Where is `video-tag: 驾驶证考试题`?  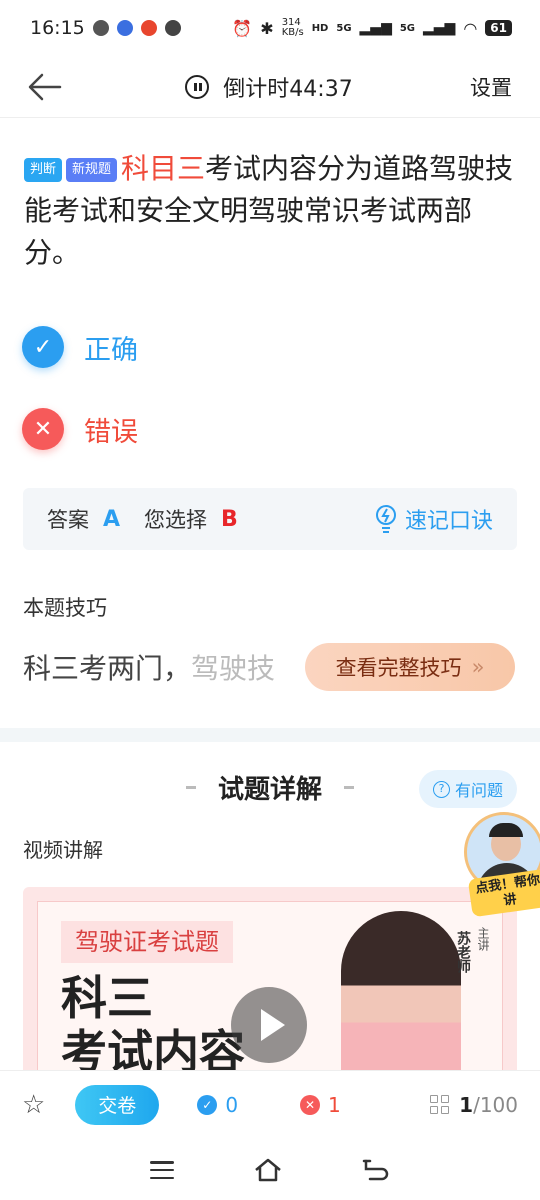 video-tag: 驾驶证考试题 is located at coordinates (147, 942).